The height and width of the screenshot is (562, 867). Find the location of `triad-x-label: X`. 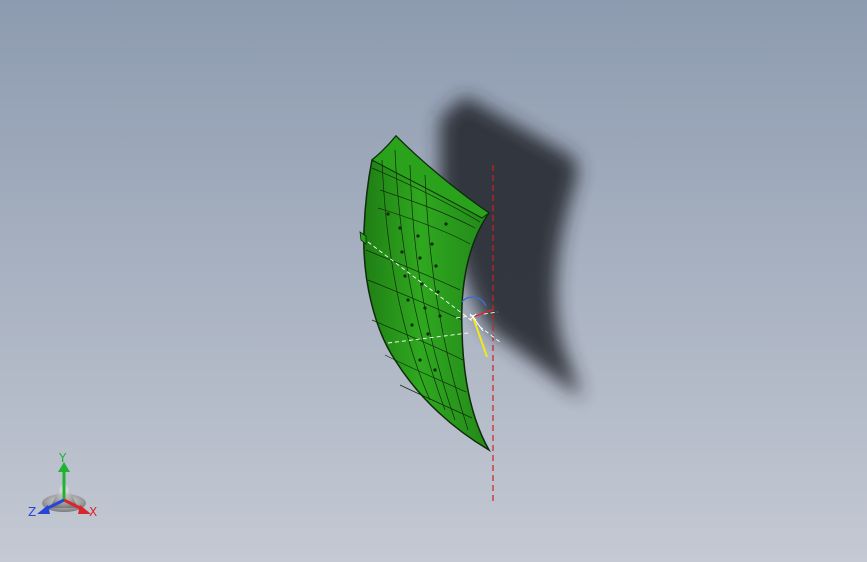

triad-x-label: X is located at coordinates (93, 512).